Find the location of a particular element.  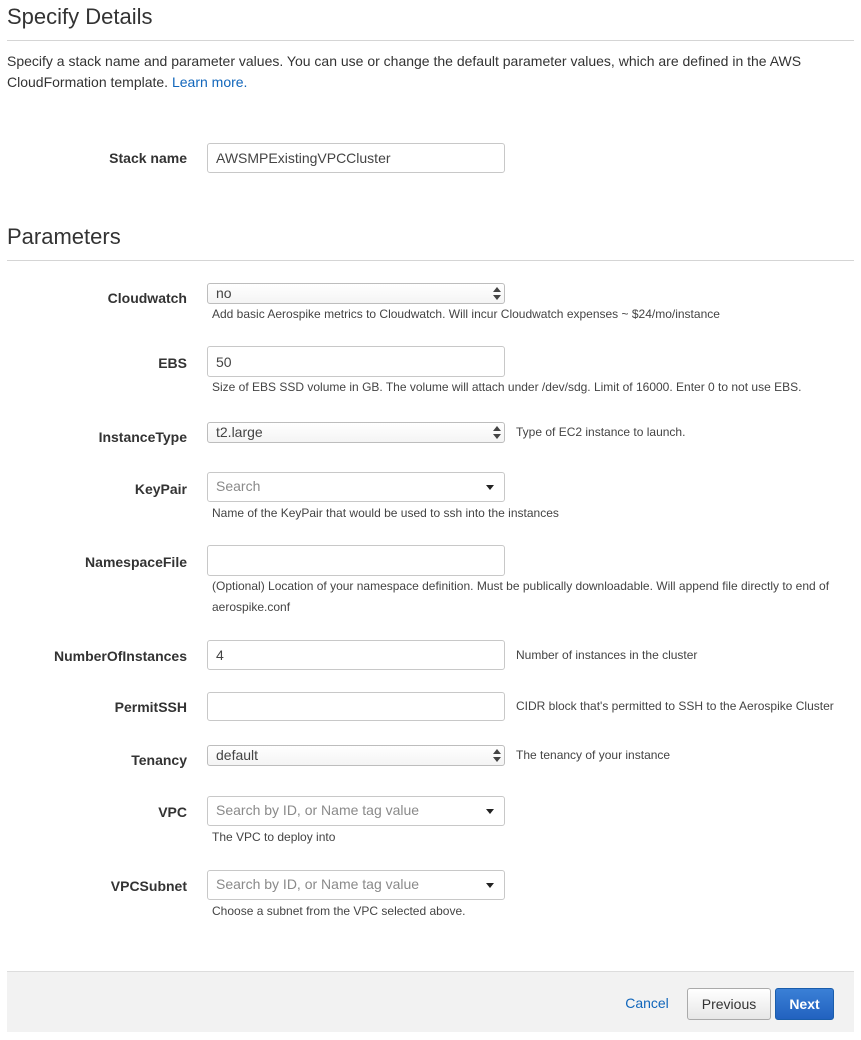

vpc-help: The VPC to deploy into is located at coordinates (274, 837).